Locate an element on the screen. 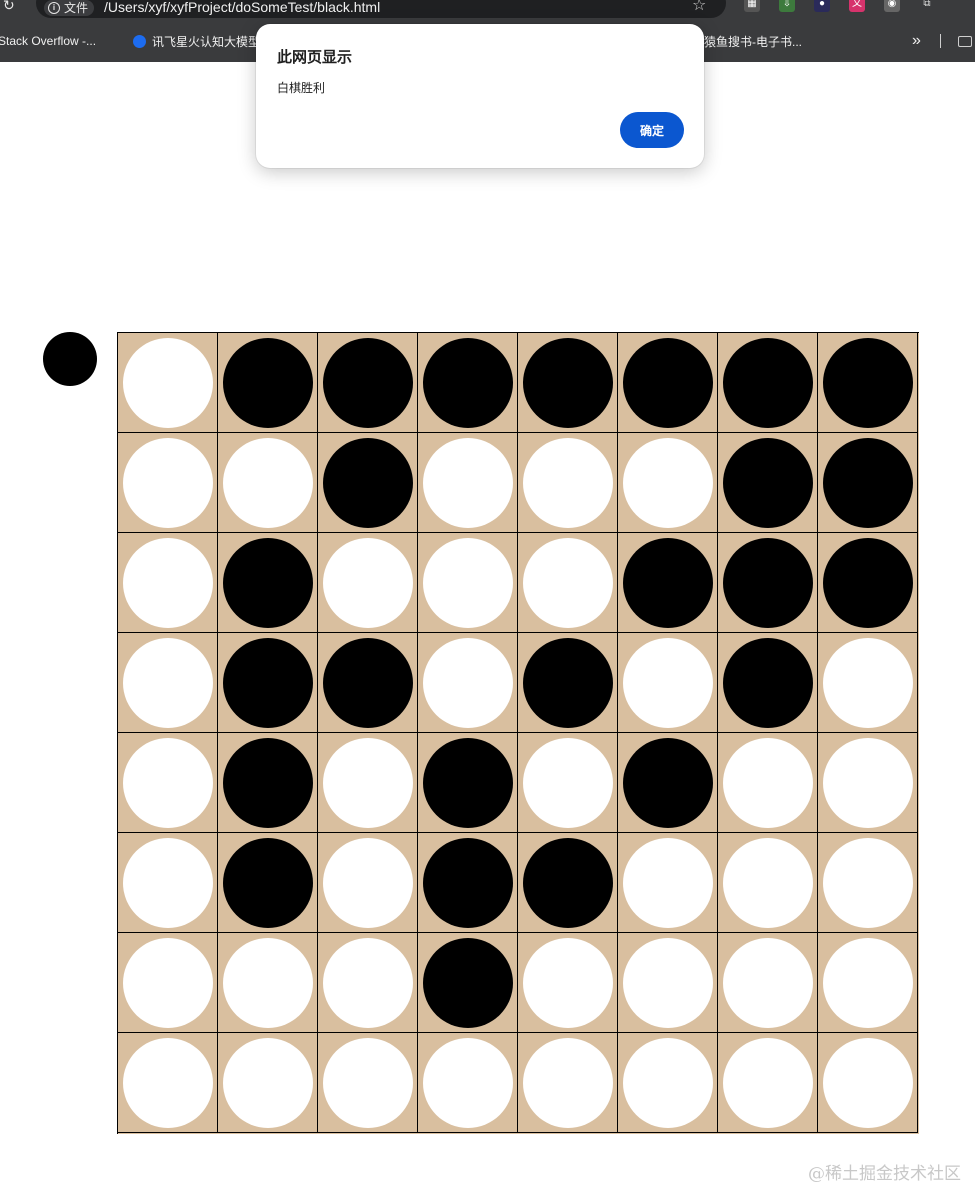 The width and height of the screenshot is (975, 1184). dialog-message: 白棋胜利 is located at coordinates (301, 88).